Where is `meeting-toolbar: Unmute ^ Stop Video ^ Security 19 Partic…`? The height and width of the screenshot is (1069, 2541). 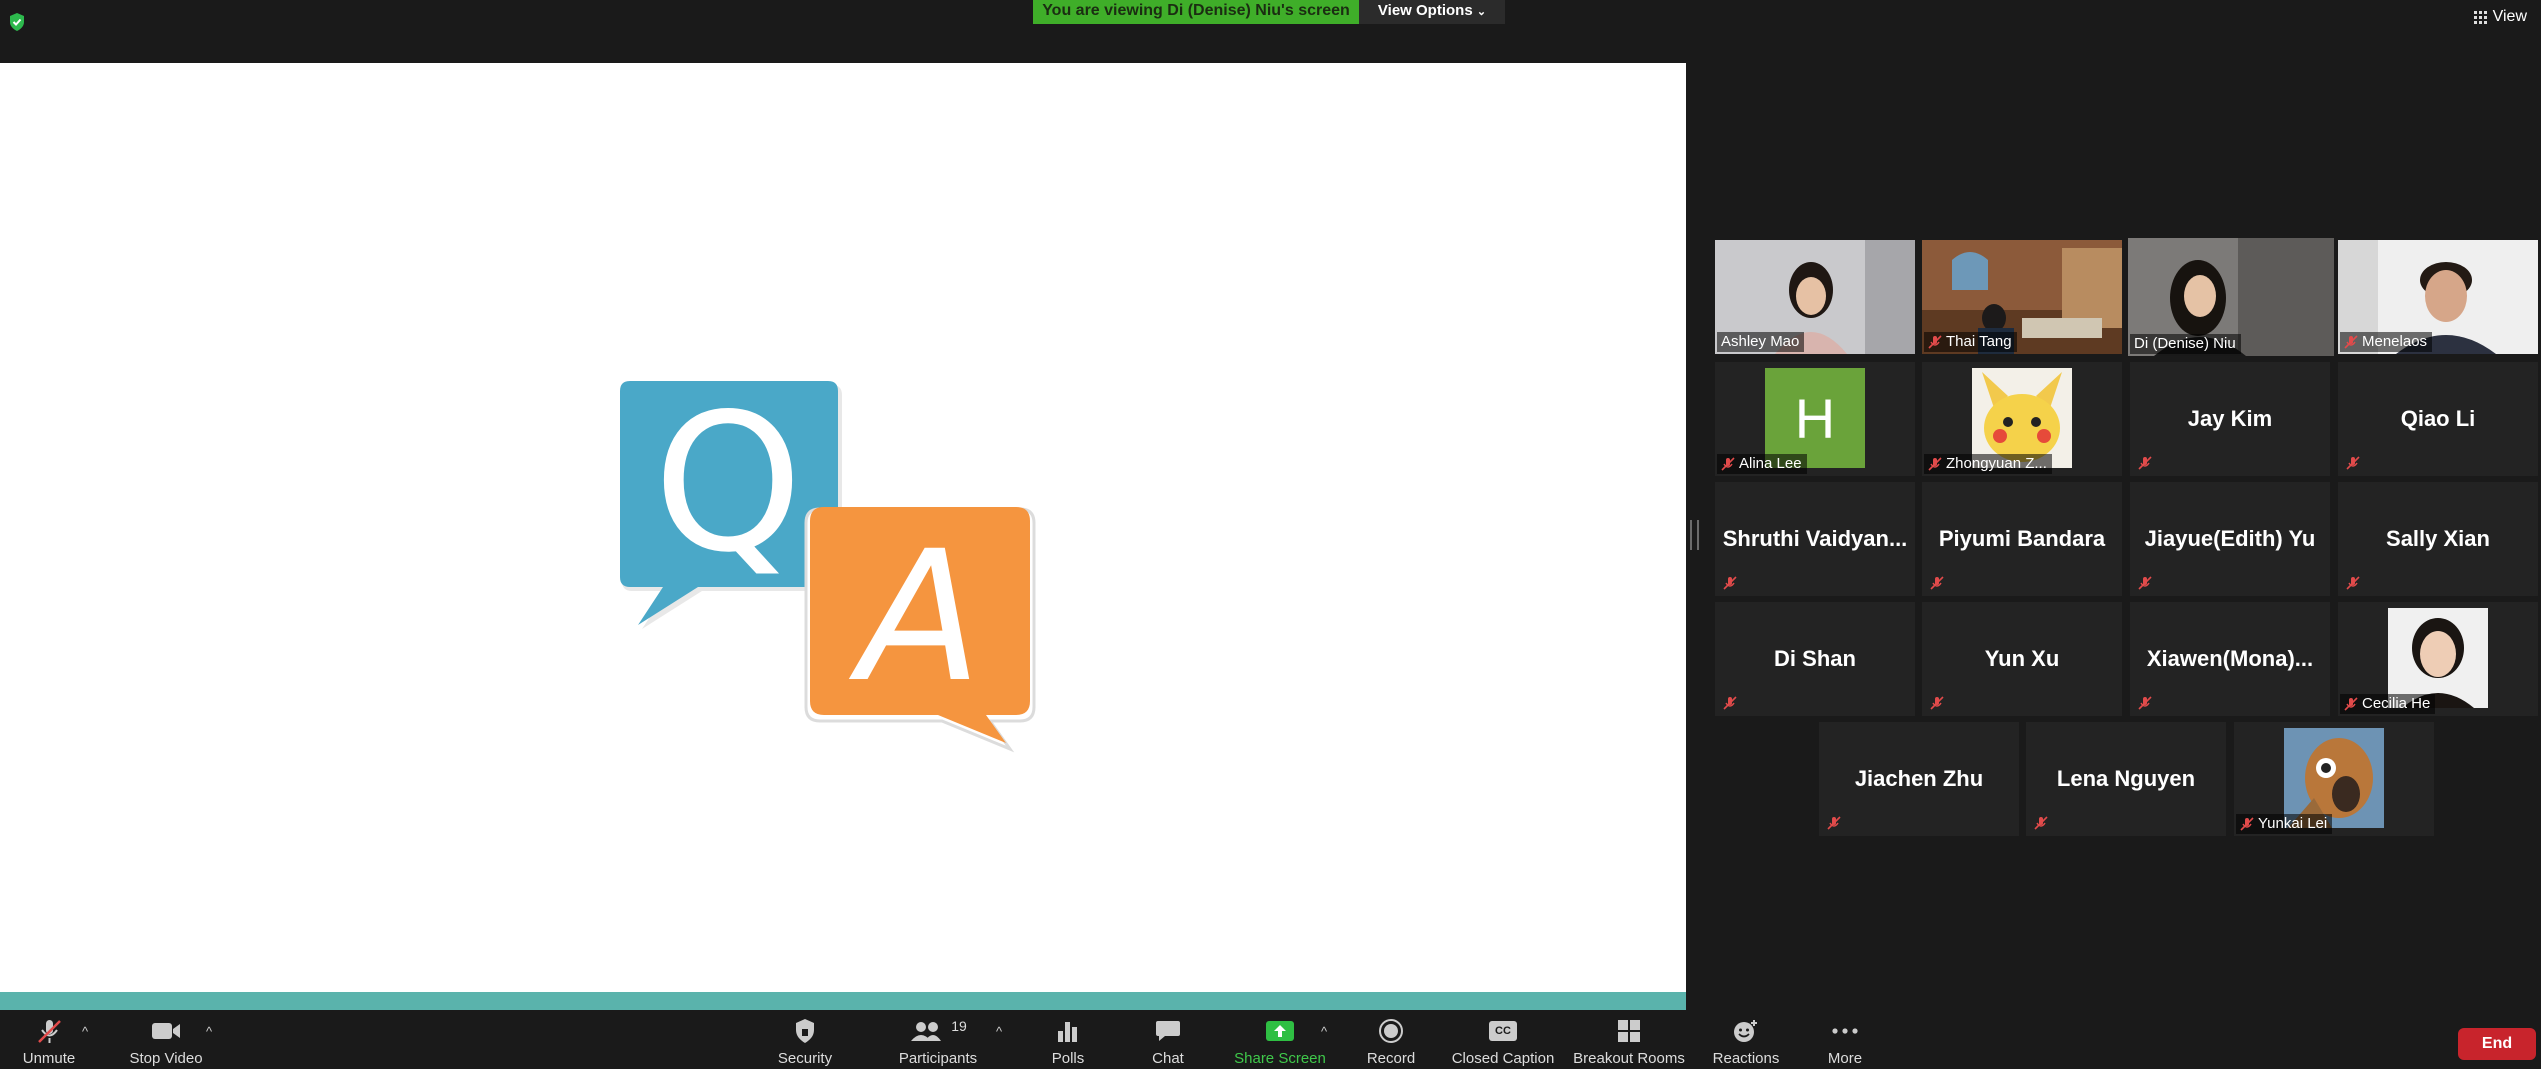
meeting-toolbar: Unmute ^ Stop Video ^ Security 19 Partic… is located at coordinates (1270, 1039).